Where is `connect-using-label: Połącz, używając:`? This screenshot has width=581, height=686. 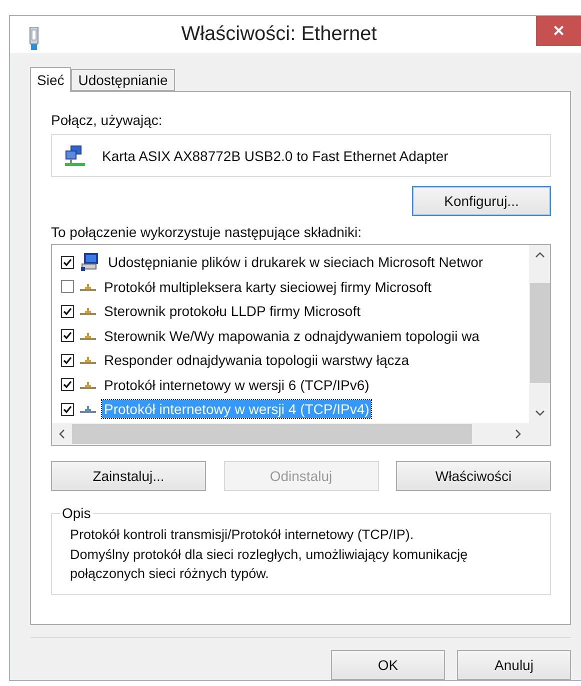
connect-using-label: Połącz, używając: is located at coordinates (107, 120).